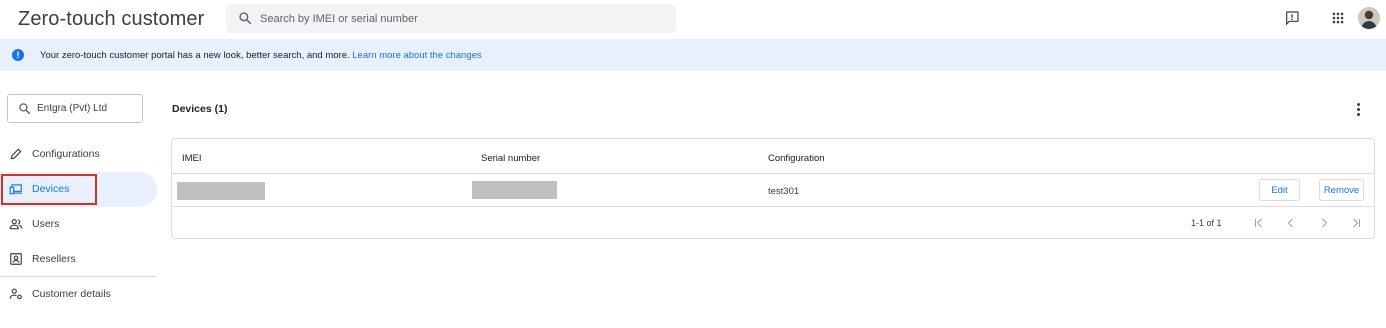  I want to click on next-page-button, so click(1324, 223).